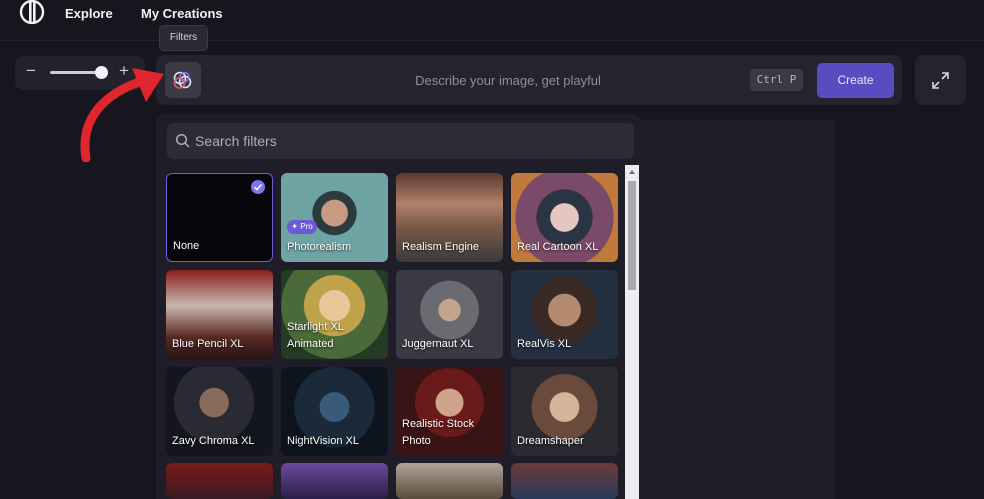  I want to click on pro-badge-label: Pro, so click(306, 226).